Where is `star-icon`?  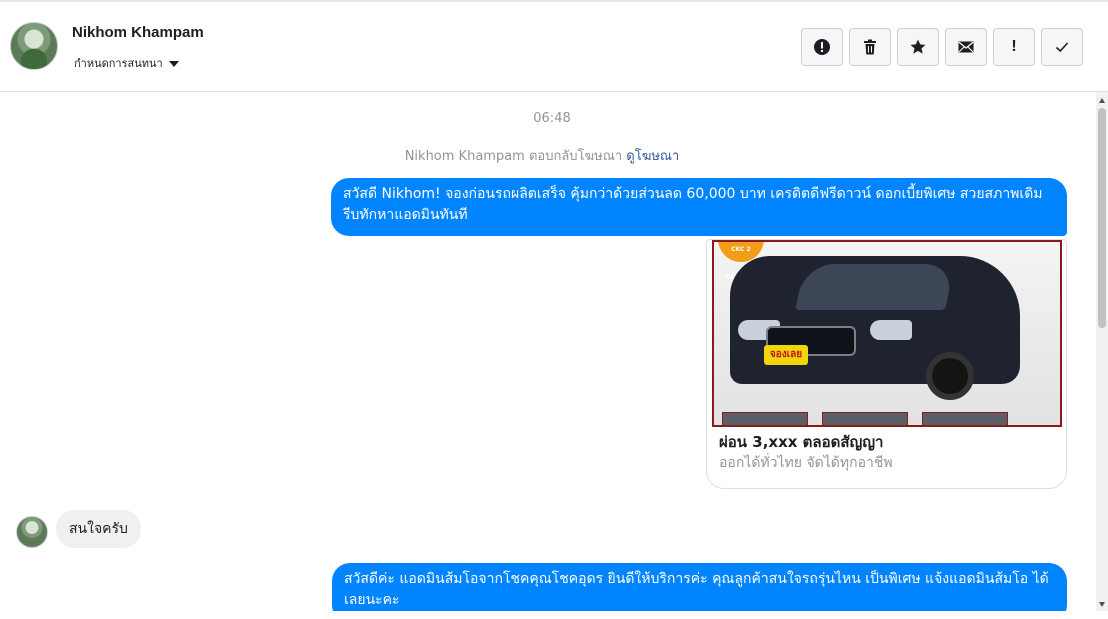 star-icon is located at coordinates (918, 46).